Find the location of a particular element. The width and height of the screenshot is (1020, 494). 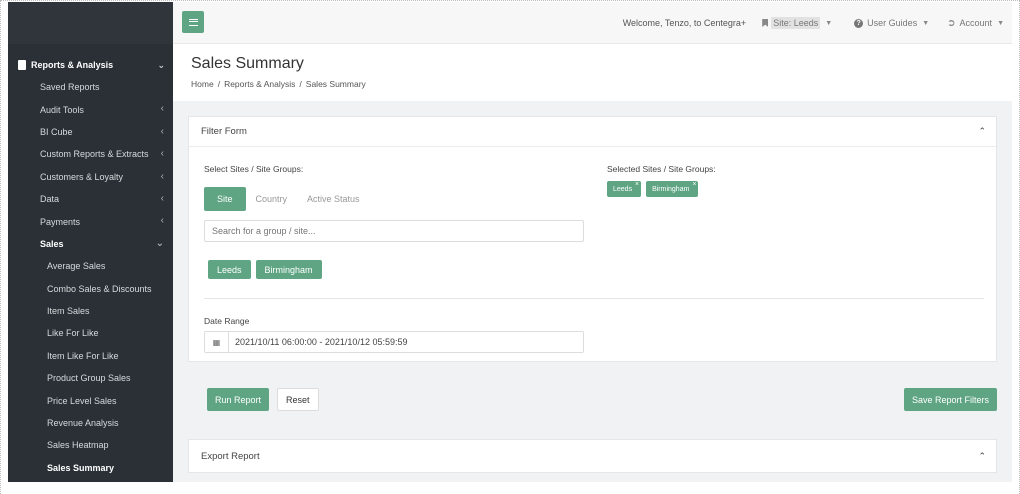

filter-divider is located at coordinates (594, 298).